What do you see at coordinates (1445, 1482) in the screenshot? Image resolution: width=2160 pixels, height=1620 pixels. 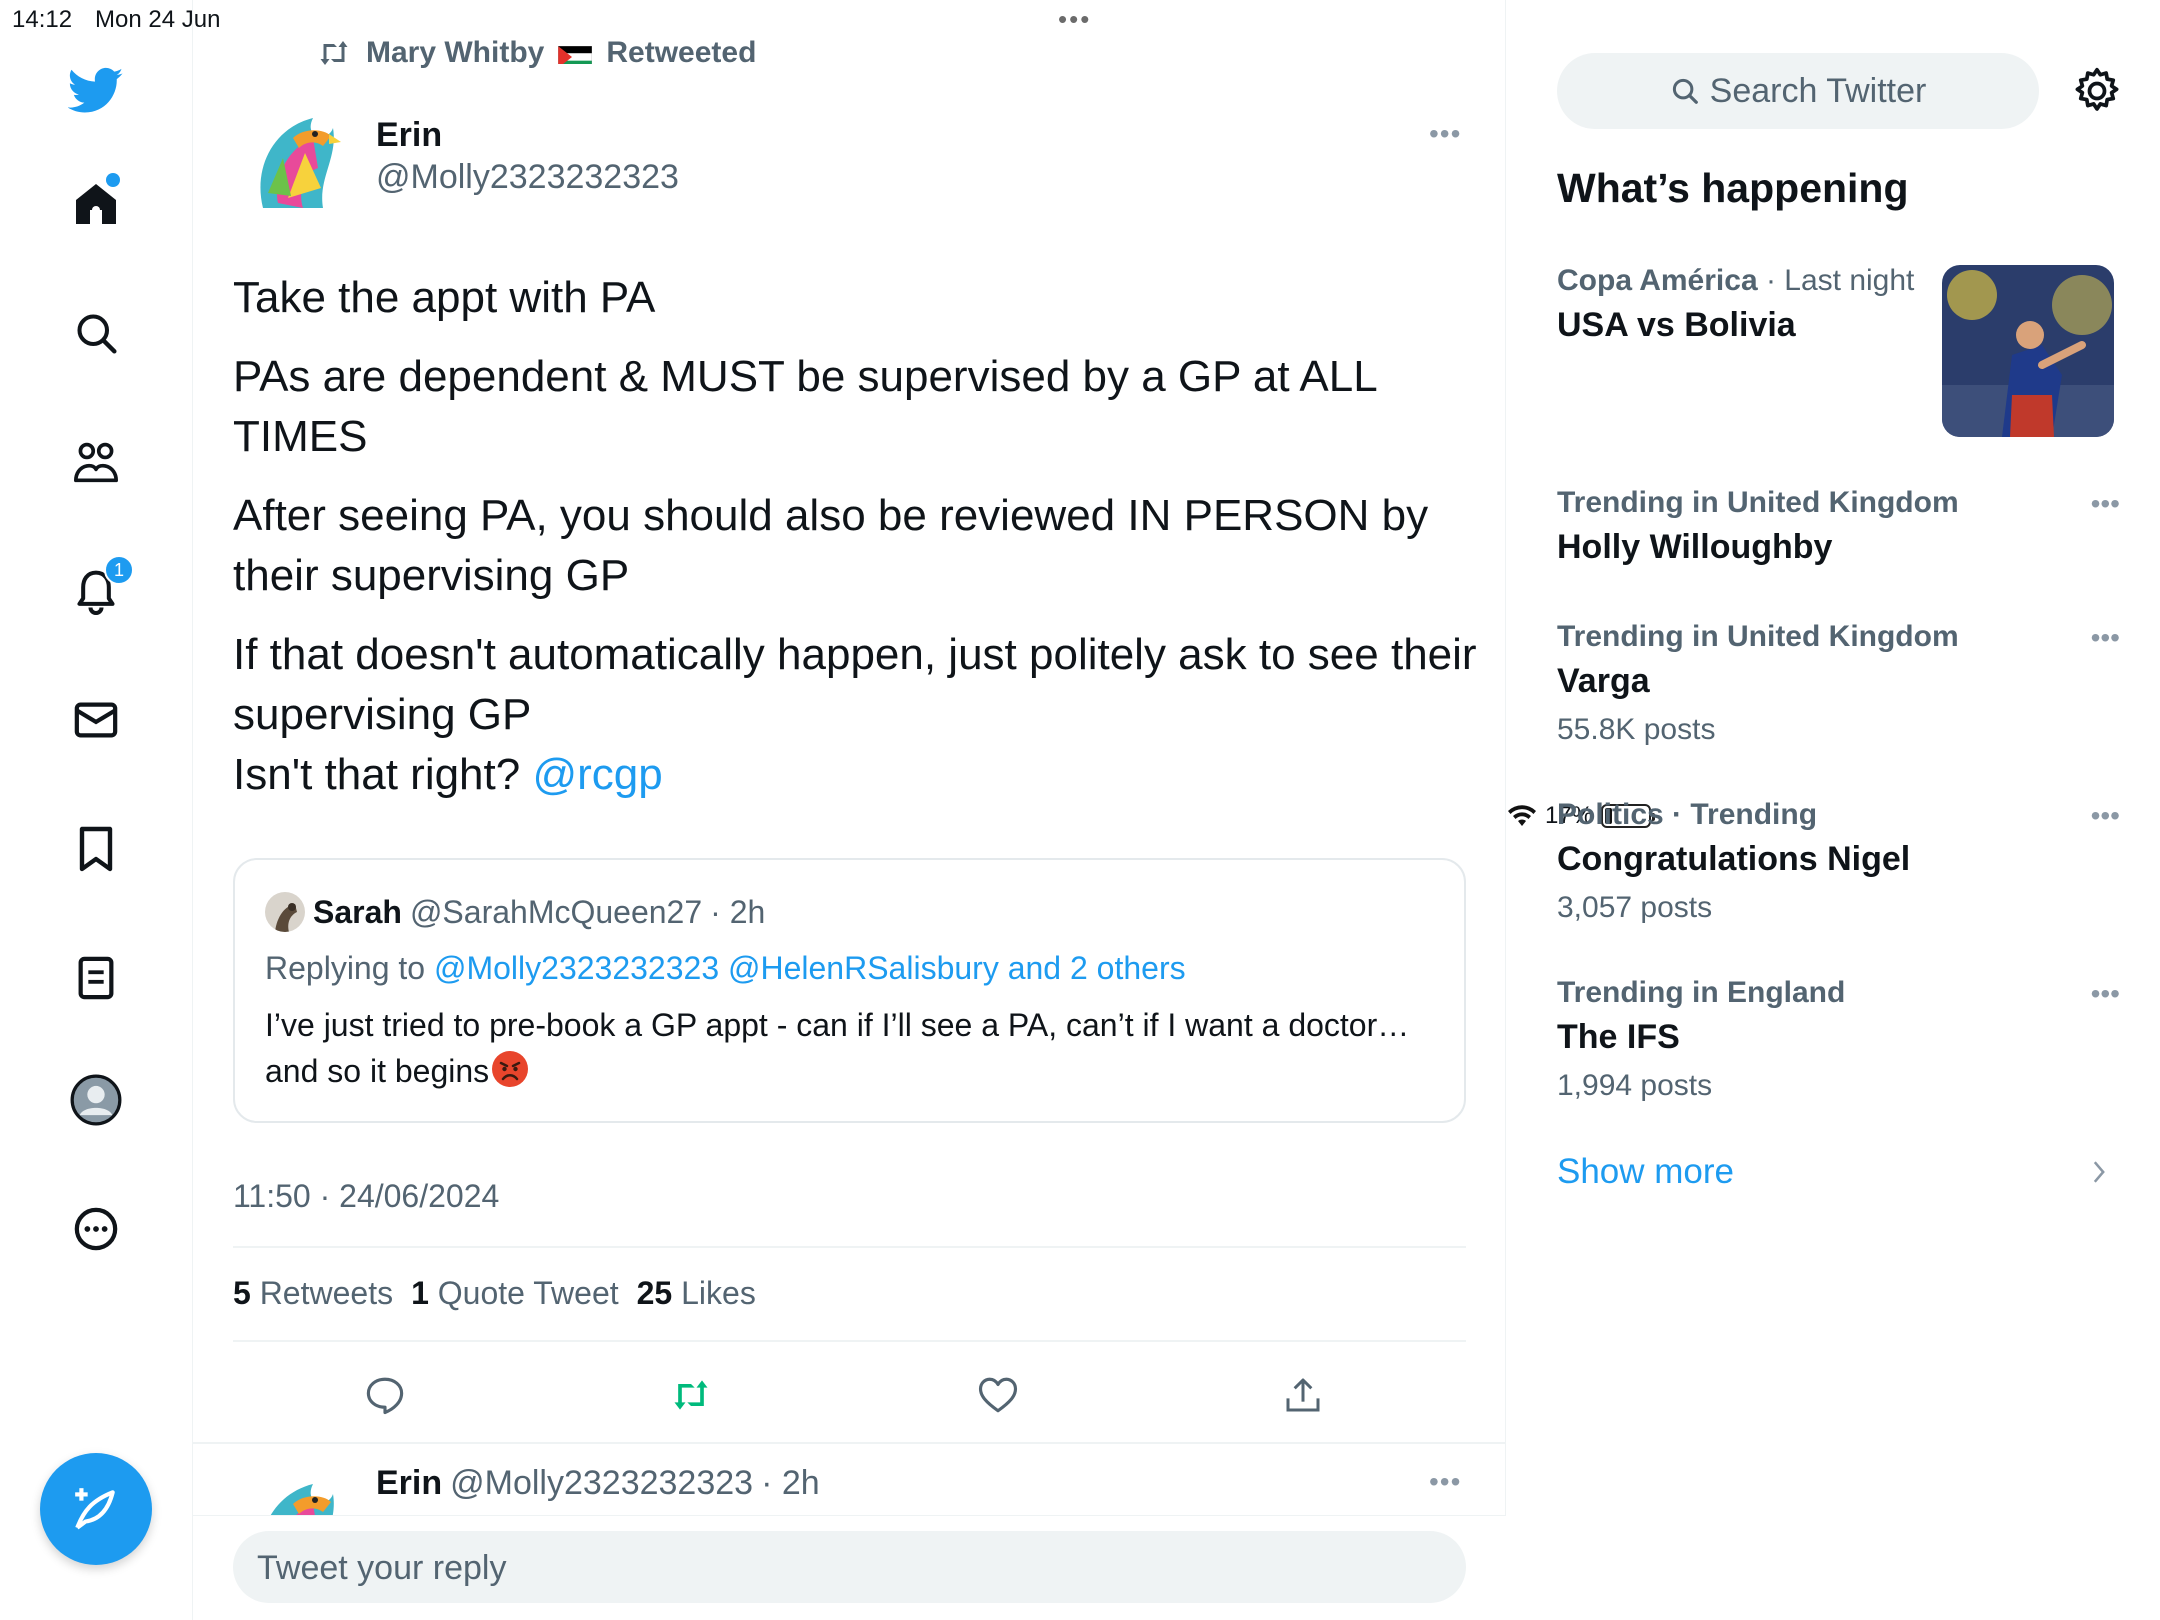 I see `reply-more-icon: •••` at bounding box center [1445, 1482].